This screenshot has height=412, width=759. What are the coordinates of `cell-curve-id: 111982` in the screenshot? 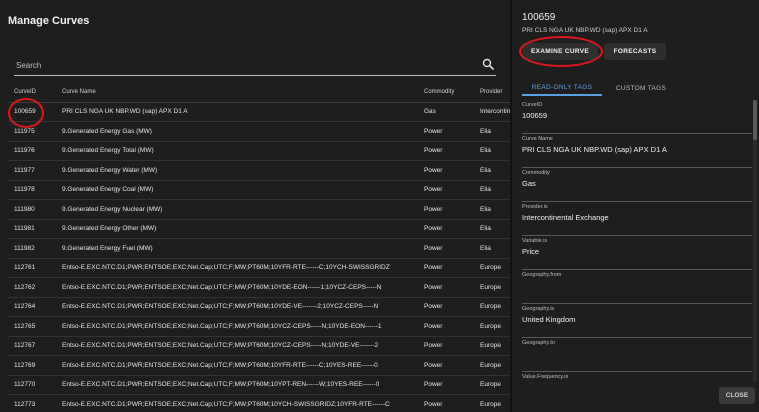 It's located at (32, 248).